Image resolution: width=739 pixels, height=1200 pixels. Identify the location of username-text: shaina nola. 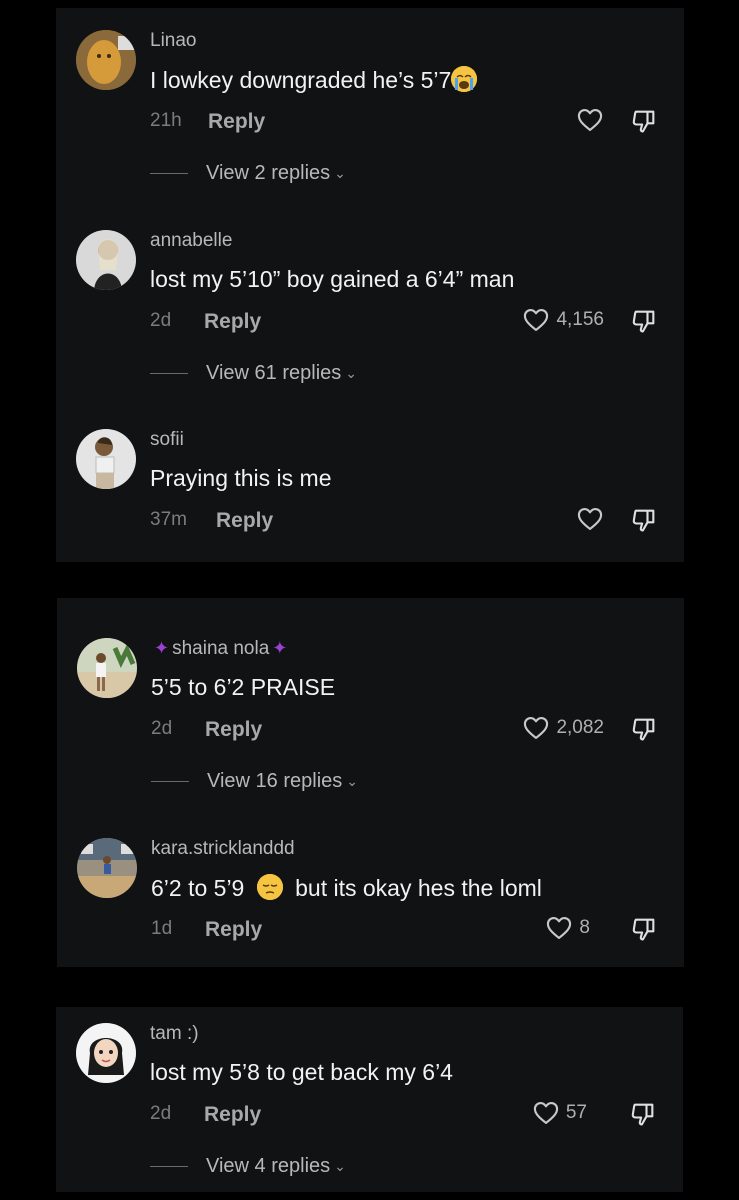
(221, 648).